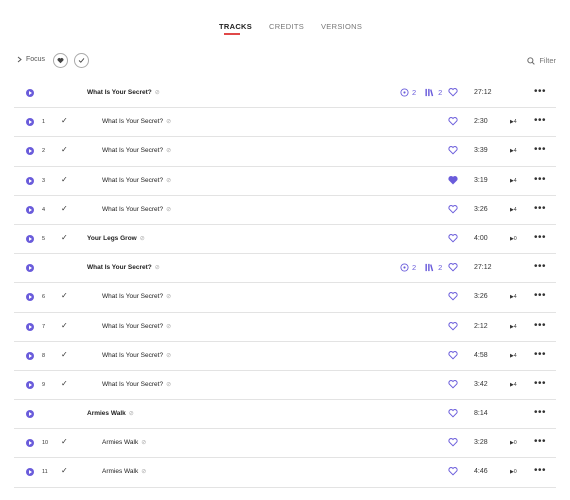 This screenshot has height=500, width=570. What do you see at coordinates (285, 181) in the screenshot?
I see `track-row: 3 ✓ What Is Your Secret? ⊘ 3:19 ▶4 •••` at bounding box center [285, 181].